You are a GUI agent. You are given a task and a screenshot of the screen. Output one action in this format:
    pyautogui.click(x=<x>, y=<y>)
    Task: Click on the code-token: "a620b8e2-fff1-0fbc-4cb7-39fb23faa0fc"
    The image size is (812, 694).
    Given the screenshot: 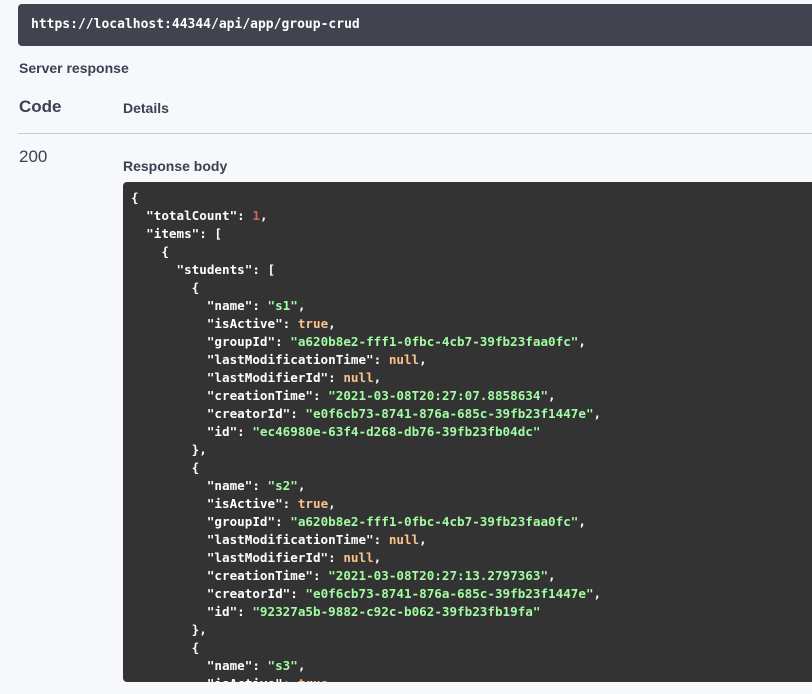 What is the action you would take?
    pyautogui.click(x=434, y=521)
    